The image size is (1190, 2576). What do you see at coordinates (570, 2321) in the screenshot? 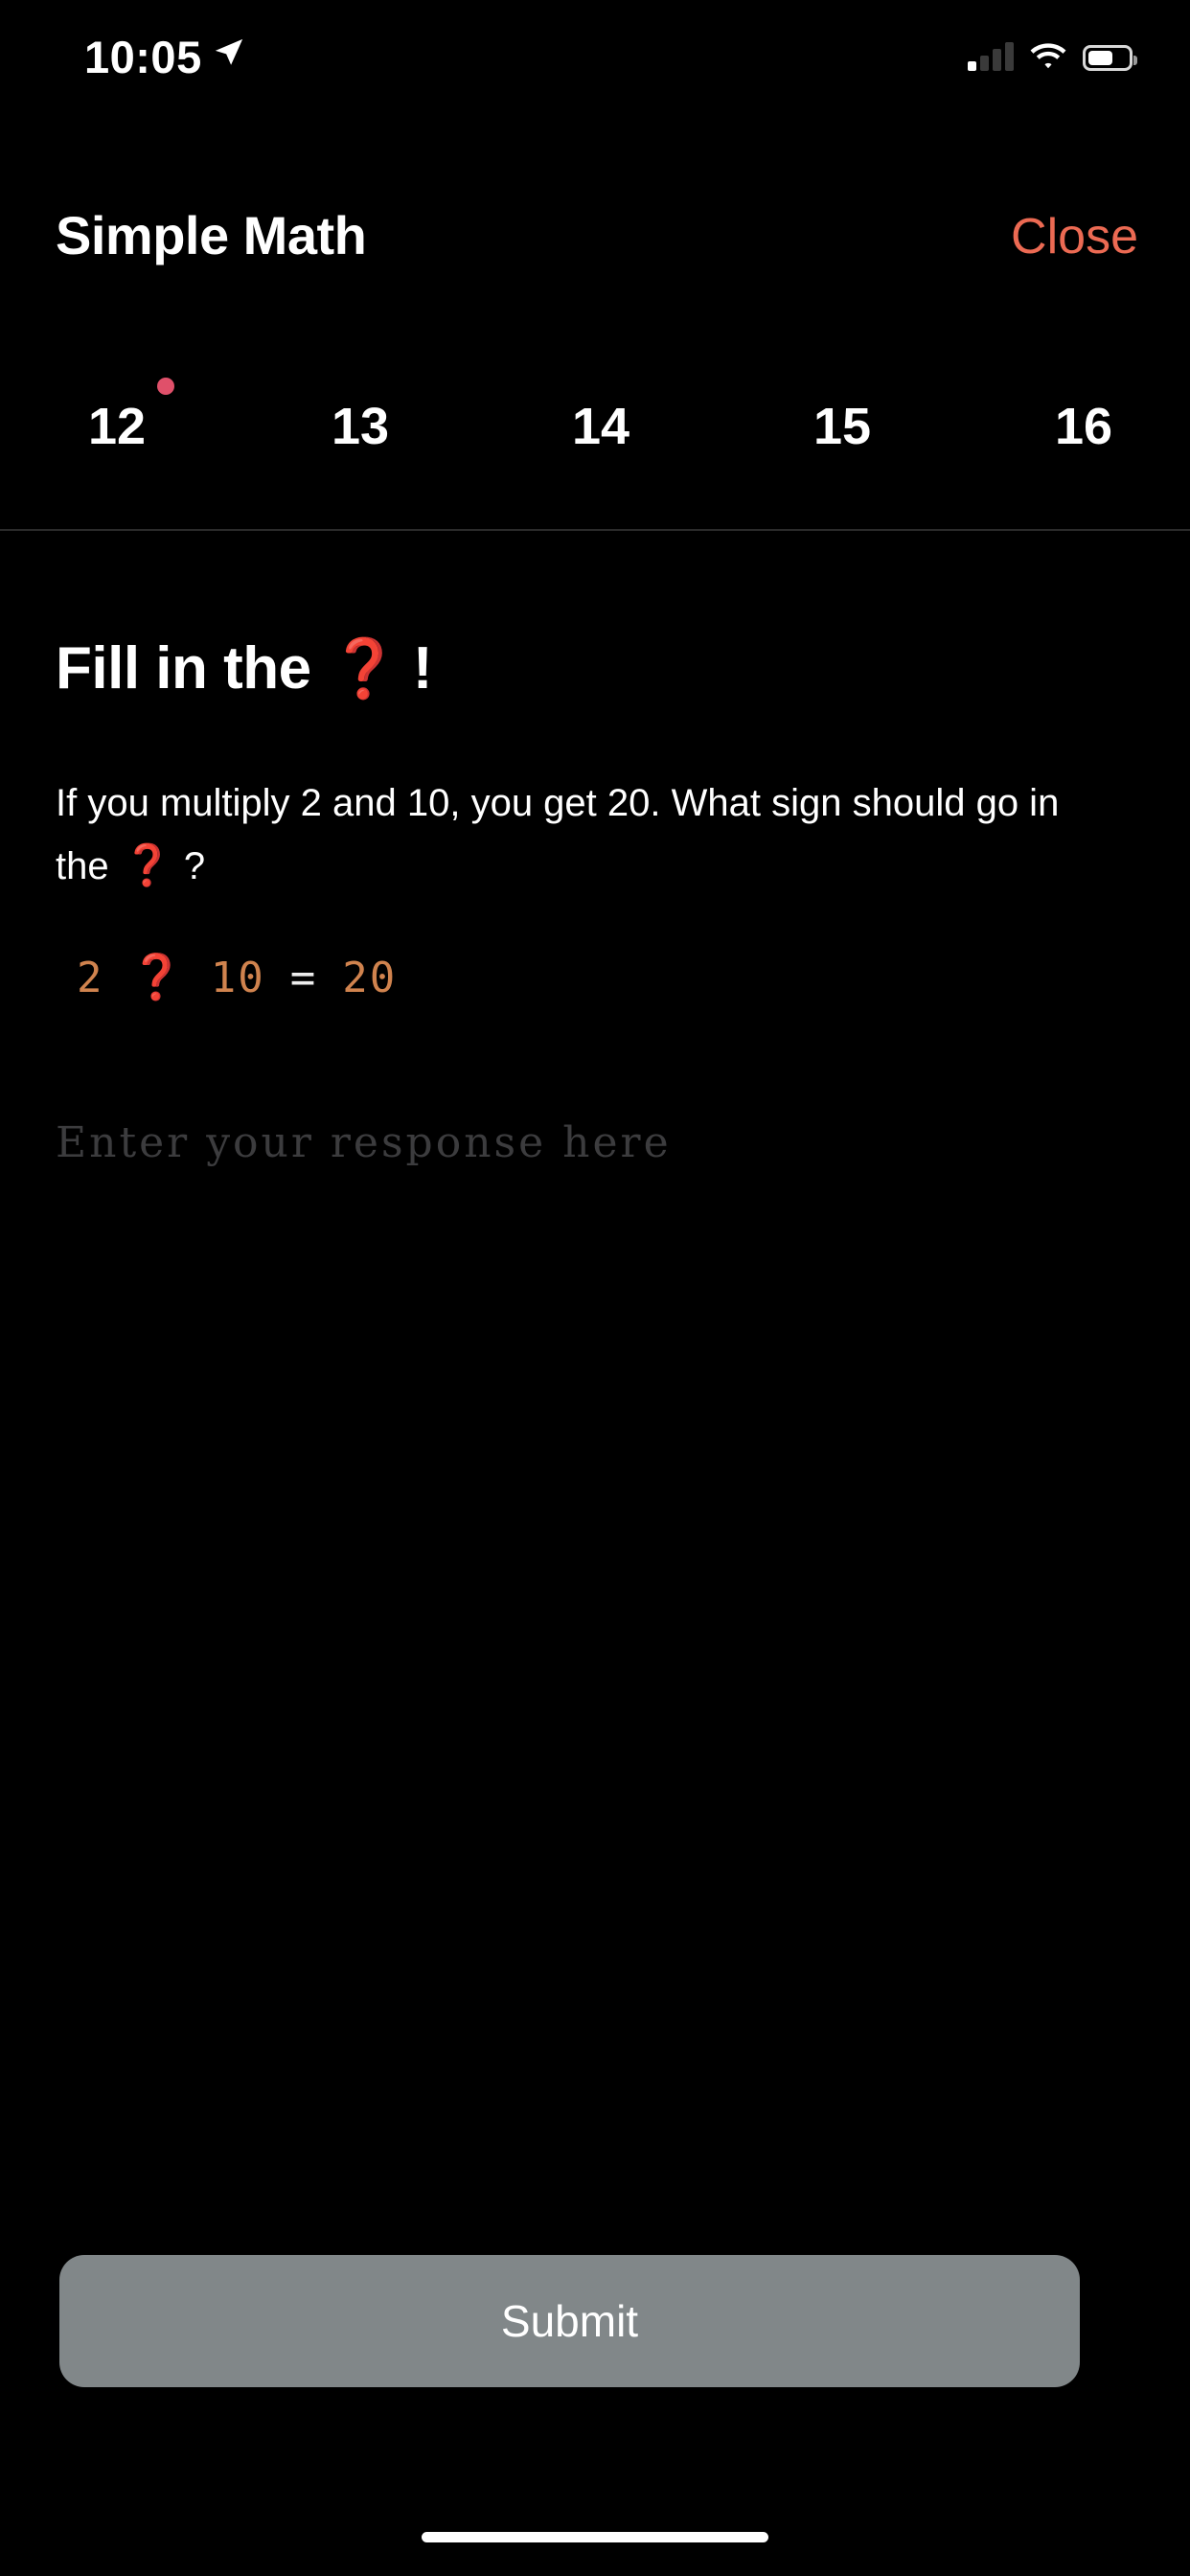
I see `submit-button: Submit` at bounding box center [570, 2321].